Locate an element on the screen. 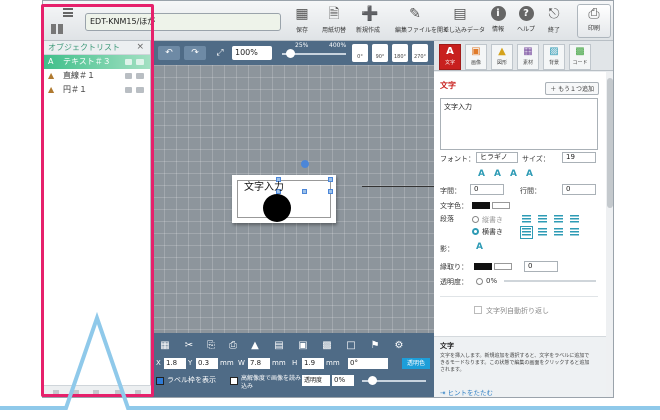 This screenshot has height=420, width=660. shape-tab-icon: ▲ is located at coordinates (502, 51).